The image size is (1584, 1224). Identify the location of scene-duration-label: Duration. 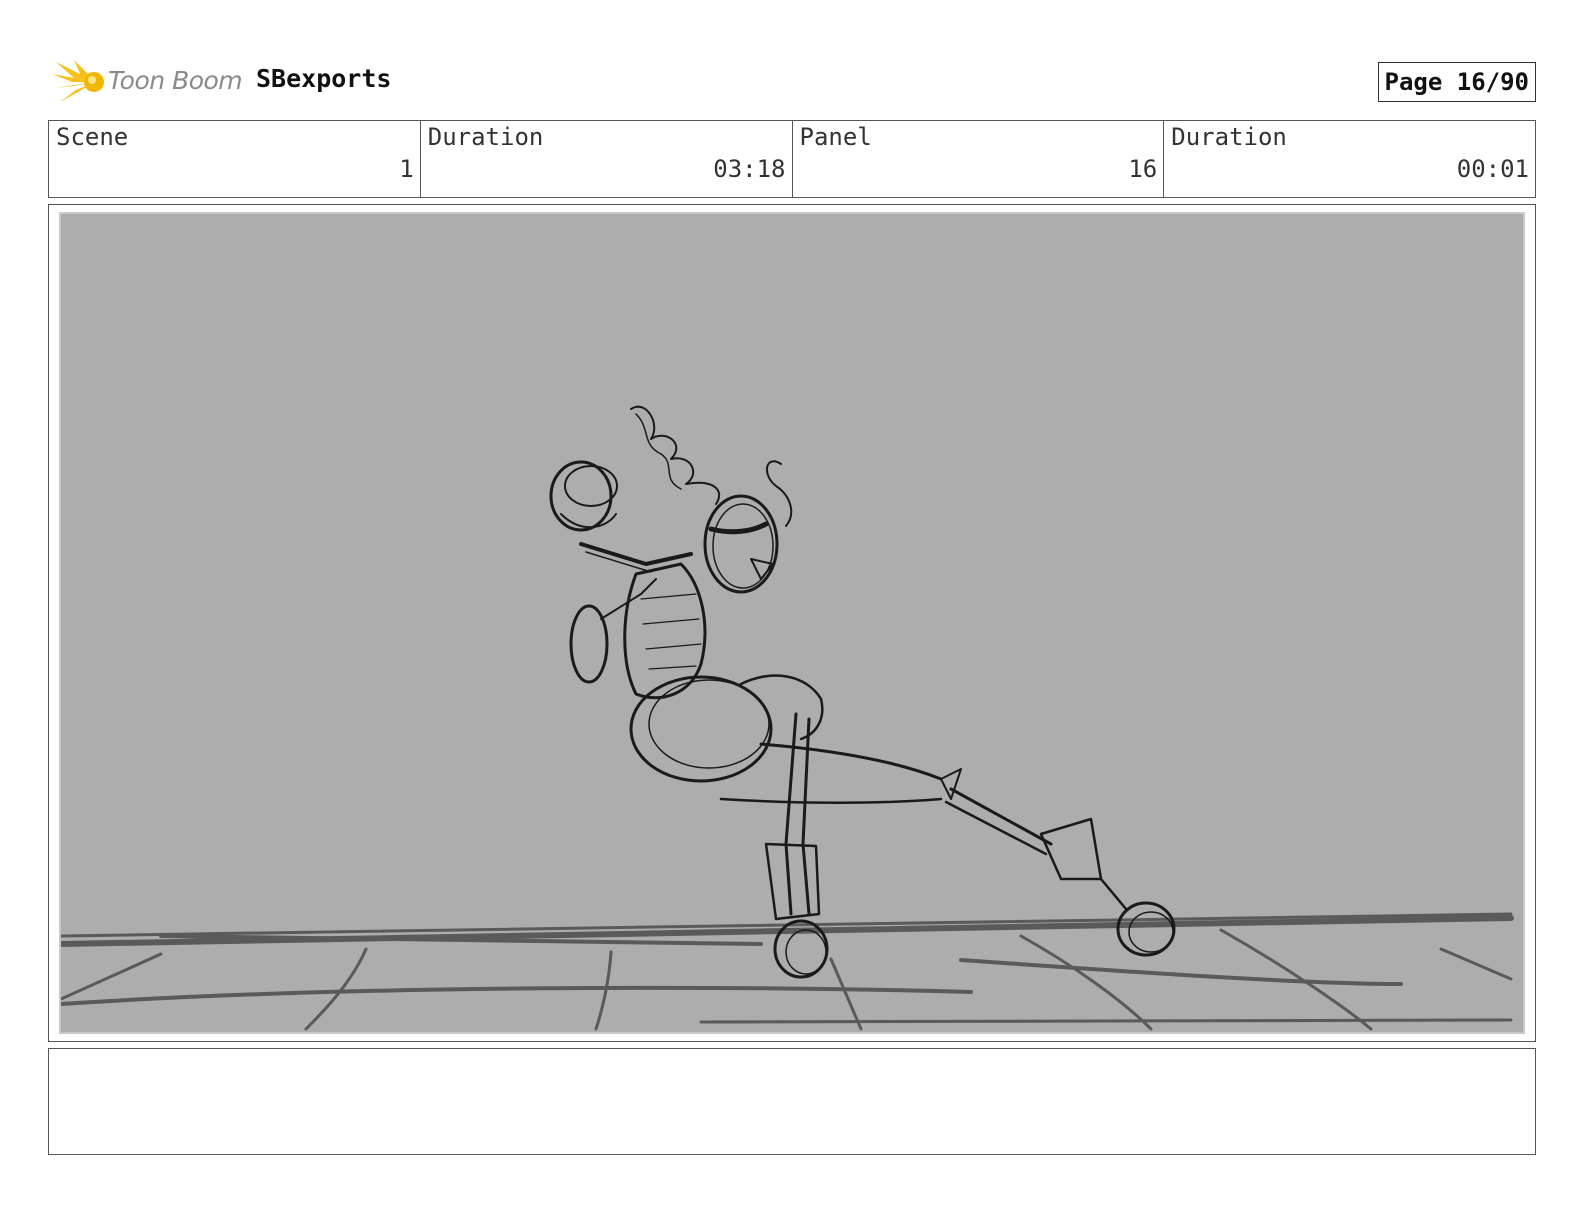
(485, 137).